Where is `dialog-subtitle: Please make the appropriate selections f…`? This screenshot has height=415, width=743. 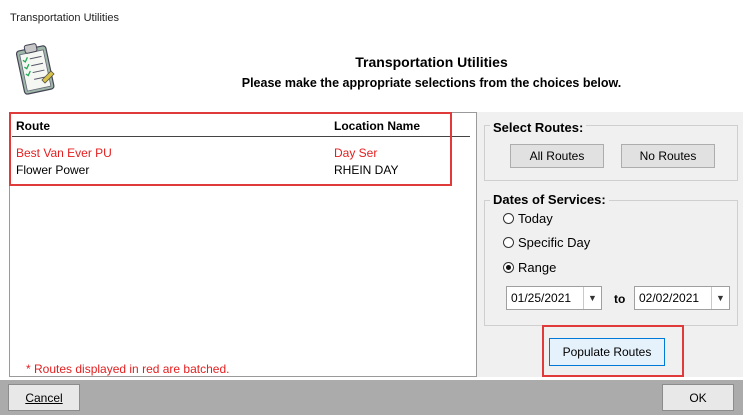
dialog-subtitle: Please make the appropriate selections f… is located at coordinates (431, 83).